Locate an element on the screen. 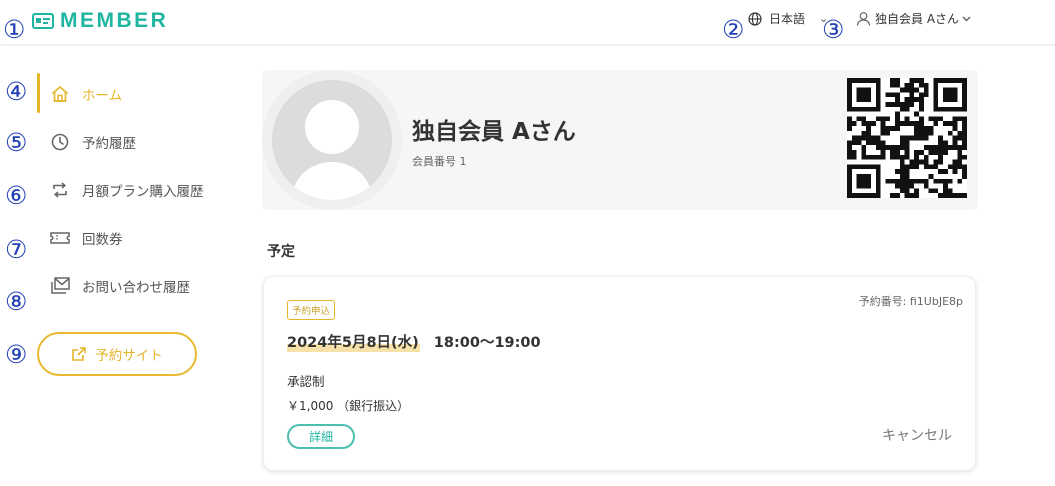 The width and height of the screenshot is (1055, 486). user-menu: 独自会員 Aさん is located at coordinates (913, 18).